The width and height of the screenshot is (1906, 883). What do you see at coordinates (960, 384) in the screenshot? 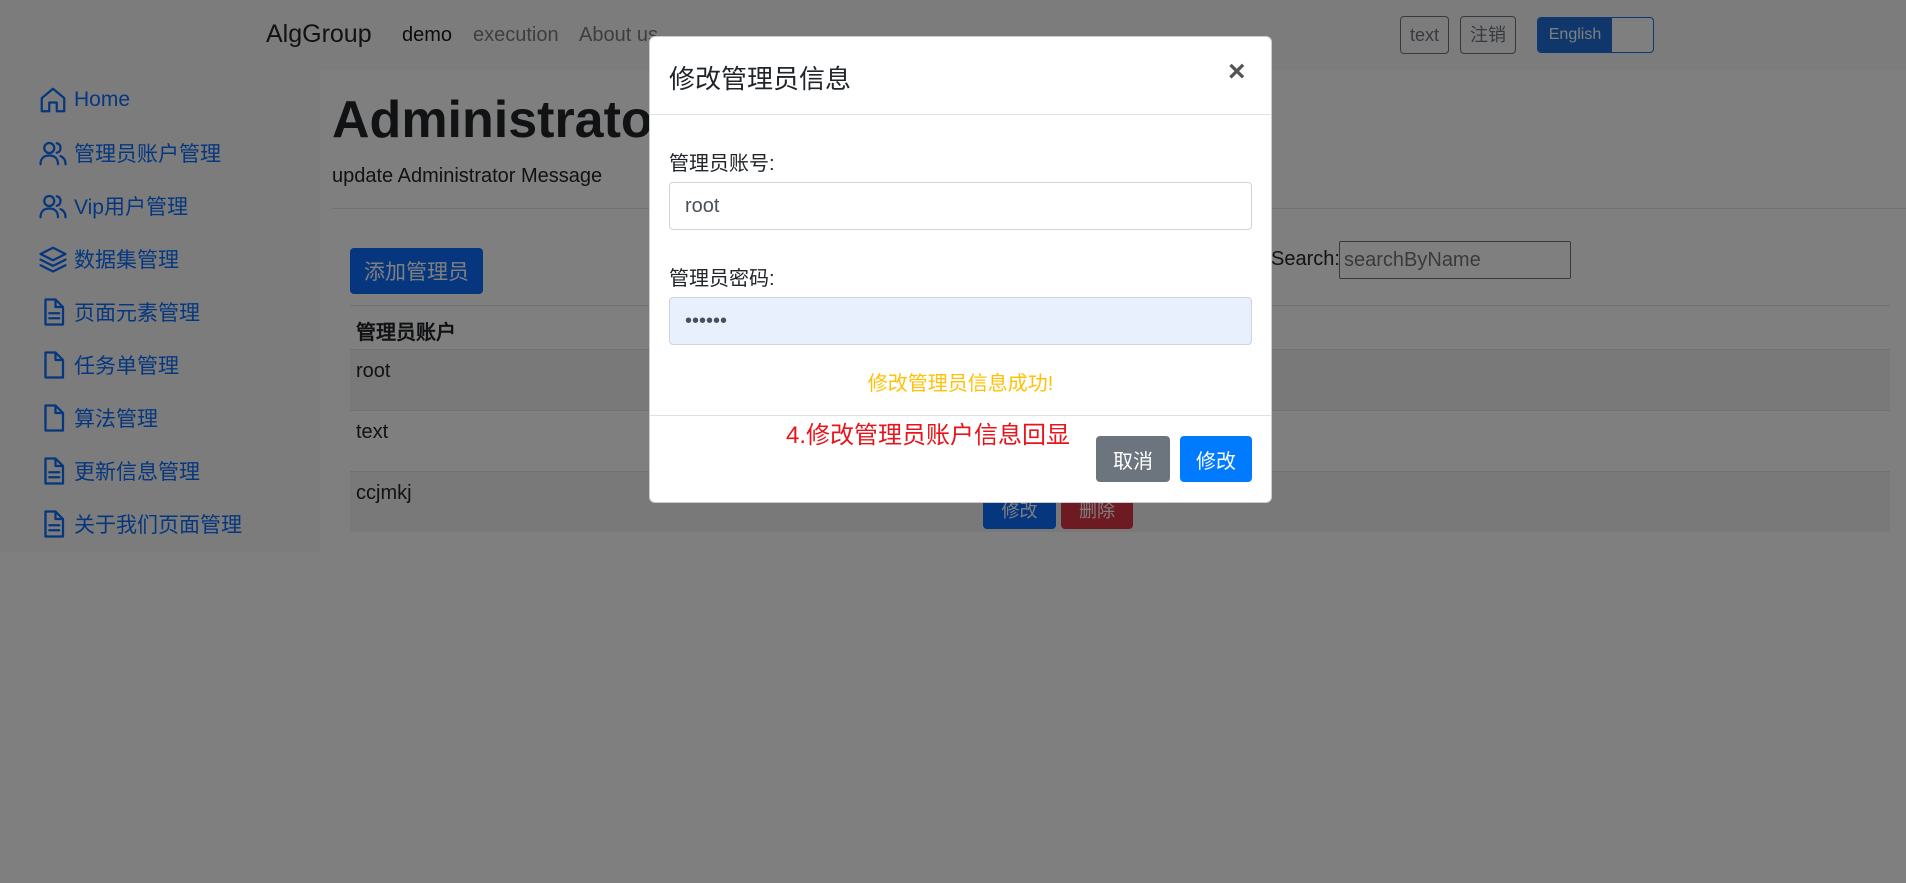
I see `success-message: 修改管理员信息成功!` at bounding box center [960, 384].